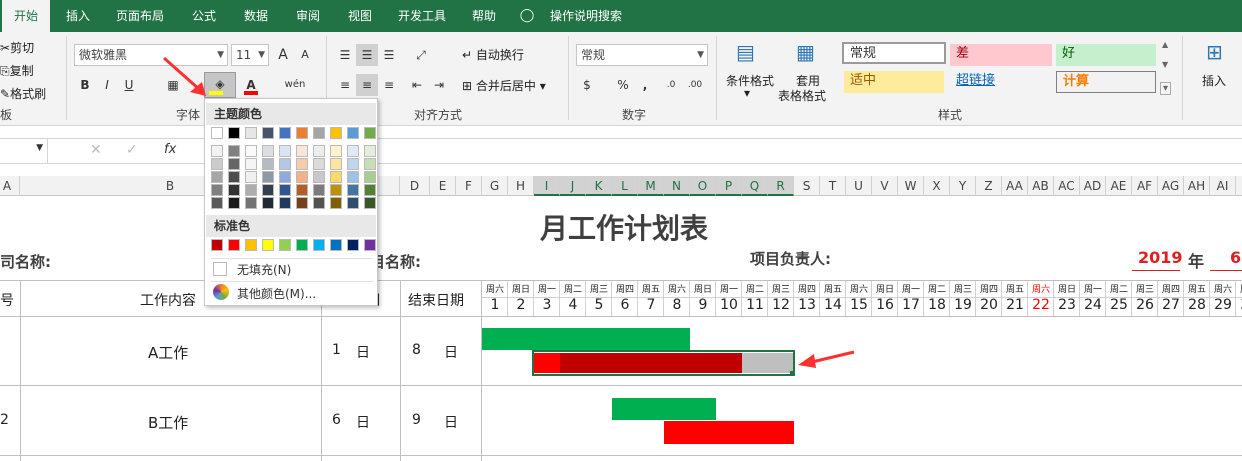 Image resolution: width=1242 pixels, height=461 pixels. What do you see at coordinates (642, 55) in the screenshot?
I see `number-format-select: 常规 ▼` at bounding box center [642, 55].